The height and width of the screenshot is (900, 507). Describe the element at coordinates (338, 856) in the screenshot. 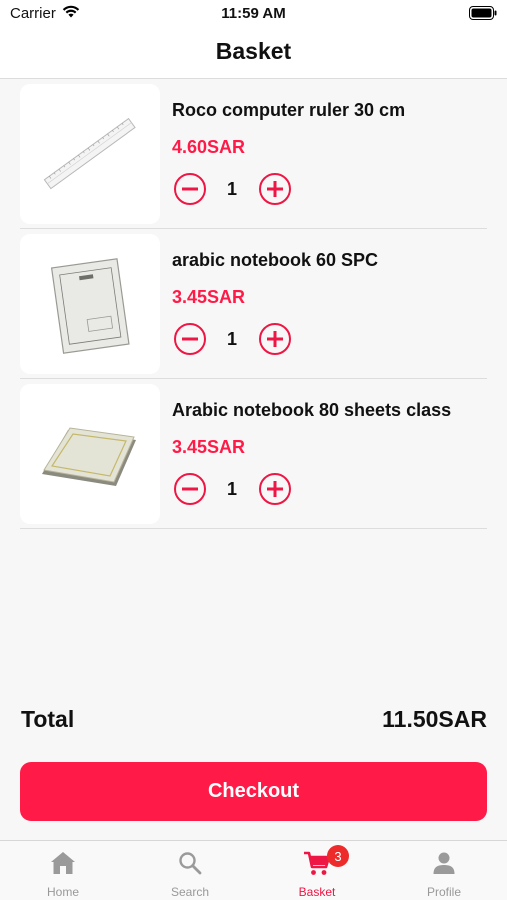

I see `cart-count-badge: 3` at that location.